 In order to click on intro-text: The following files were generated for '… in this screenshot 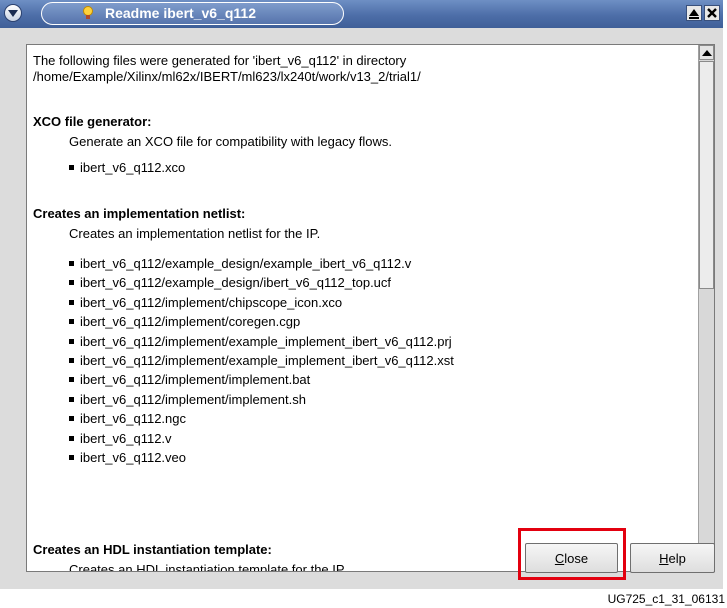, I will do `click(363, 69)`.